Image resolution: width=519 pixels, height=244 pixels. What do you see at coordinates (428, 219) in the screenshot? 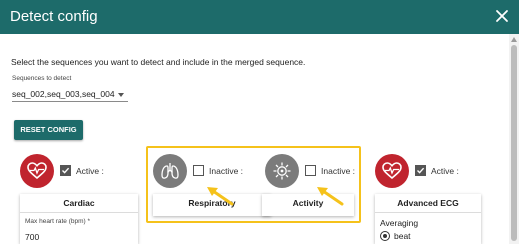
I see `advanced-ecg-card: Advanced ECG Averaging beat` at bounding box center [428, 219].